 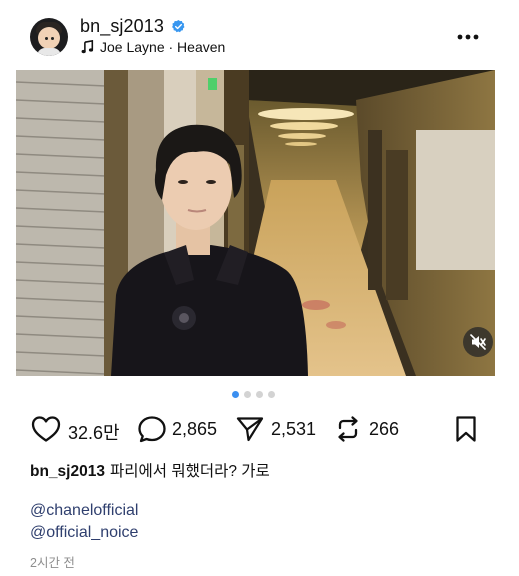 What do you see at coordinates (84, 533) in the screenshot?
I see `mention-link: @official_noice` at bounding box center [84, 533].